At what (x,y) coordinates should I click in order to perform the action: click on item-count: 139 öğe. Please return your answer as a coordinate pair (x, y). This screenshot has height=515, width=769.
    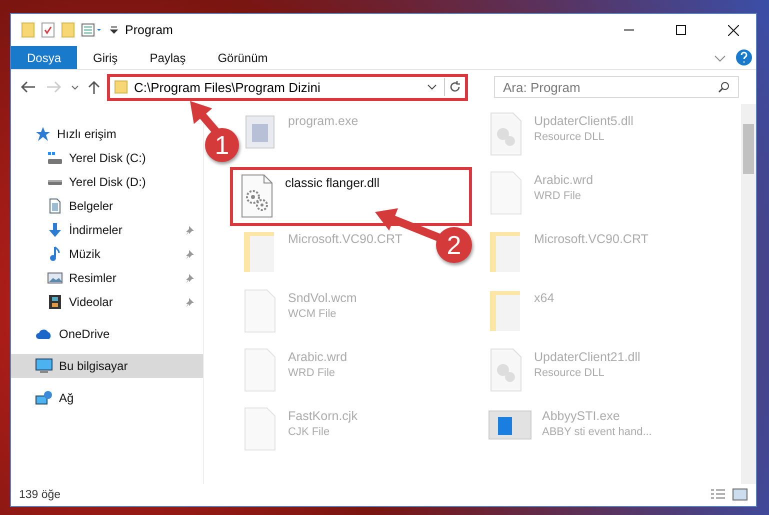
    Looking at the image, I should click on (40, 495).